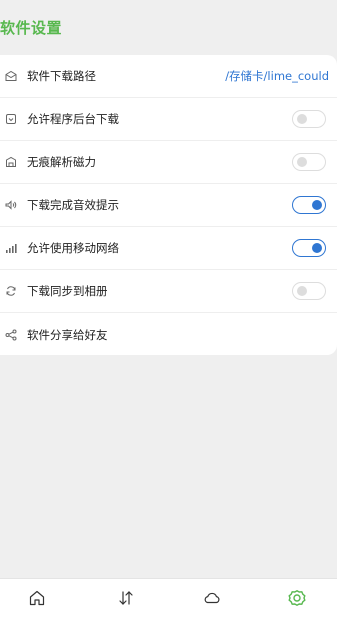 This screenshot has width=337, height=619. What do you see at coordinates (168, 334) in the screenshot?
I see `setting-share-app: 软件分享给好友` at bounding box center [168, 334].